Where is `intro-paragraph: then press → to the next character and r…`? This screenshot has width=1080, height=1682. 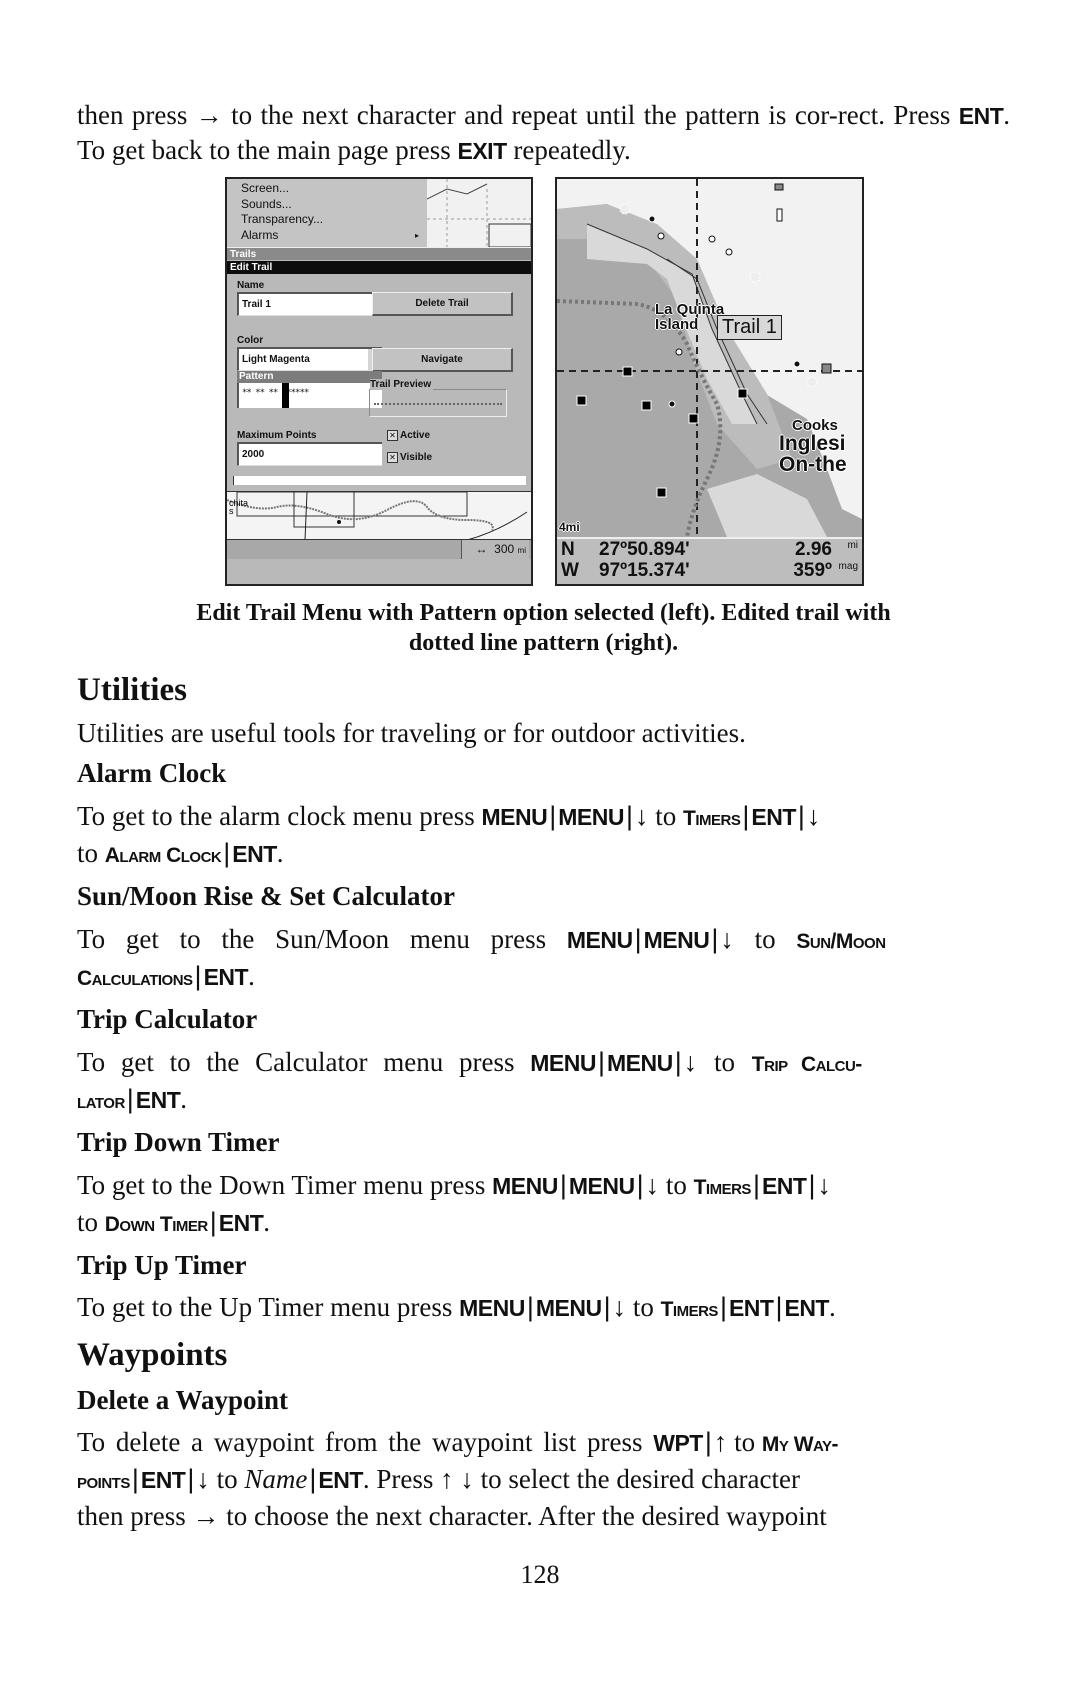
intro-paragraph: then press → to the next character and r… is located at coordinates (543, 133).